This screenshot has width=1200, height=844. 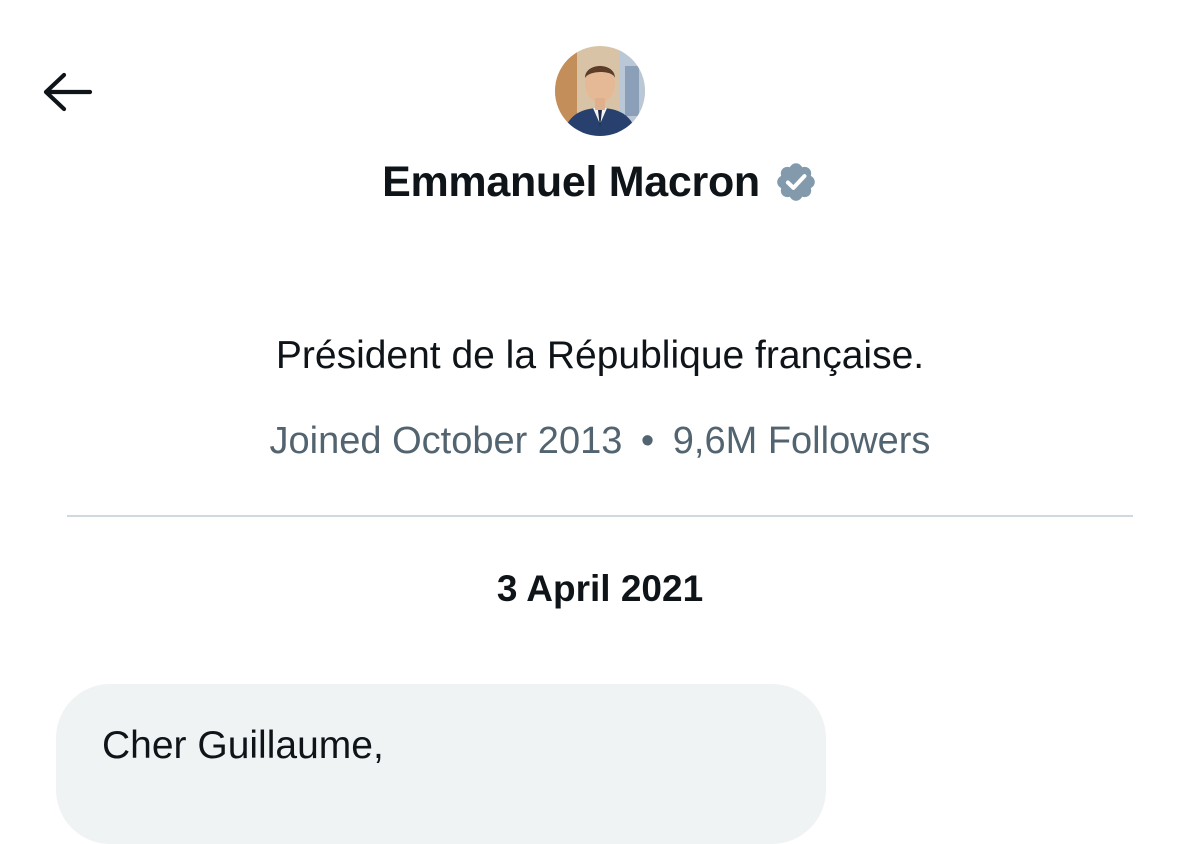 What do you see at coordinates (571, 182) in the screenshot?
I see `display-name: Emmanuel Macron` at bounding box center [571, 182].